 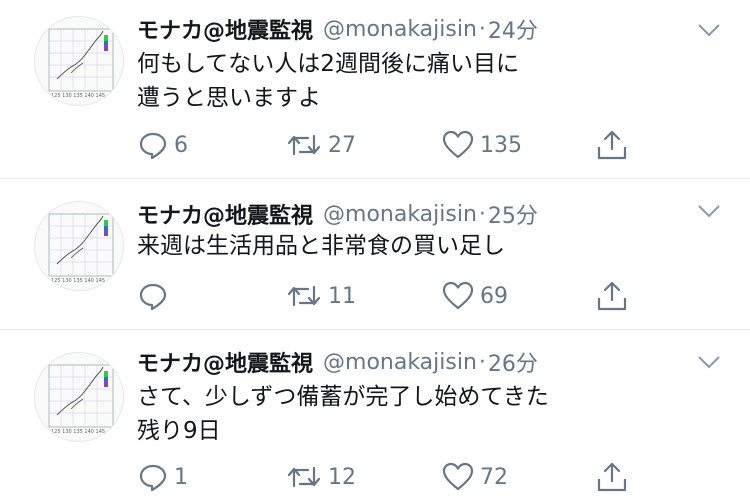 I want to click on timestamp: 25分, so click(x=513, y=214).